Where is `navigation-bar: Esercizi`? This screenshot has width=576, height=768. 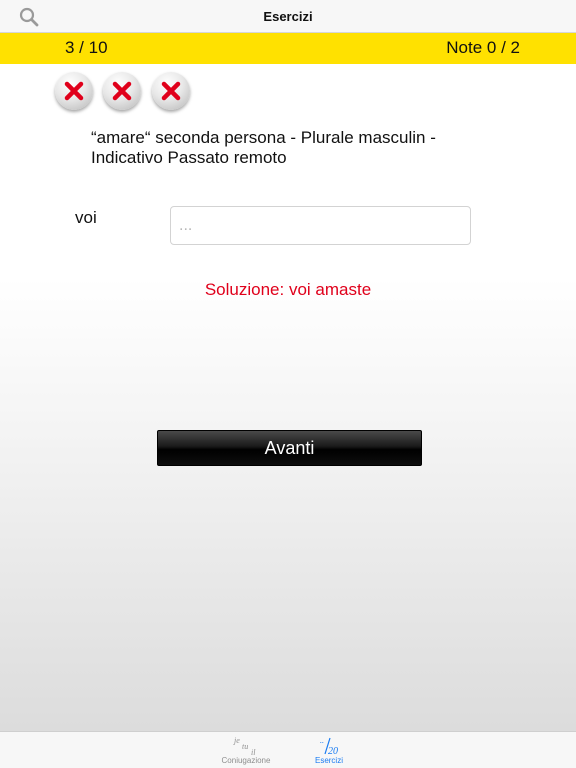
navigation-bar: Esercizi is located at coordinates (288, 16).